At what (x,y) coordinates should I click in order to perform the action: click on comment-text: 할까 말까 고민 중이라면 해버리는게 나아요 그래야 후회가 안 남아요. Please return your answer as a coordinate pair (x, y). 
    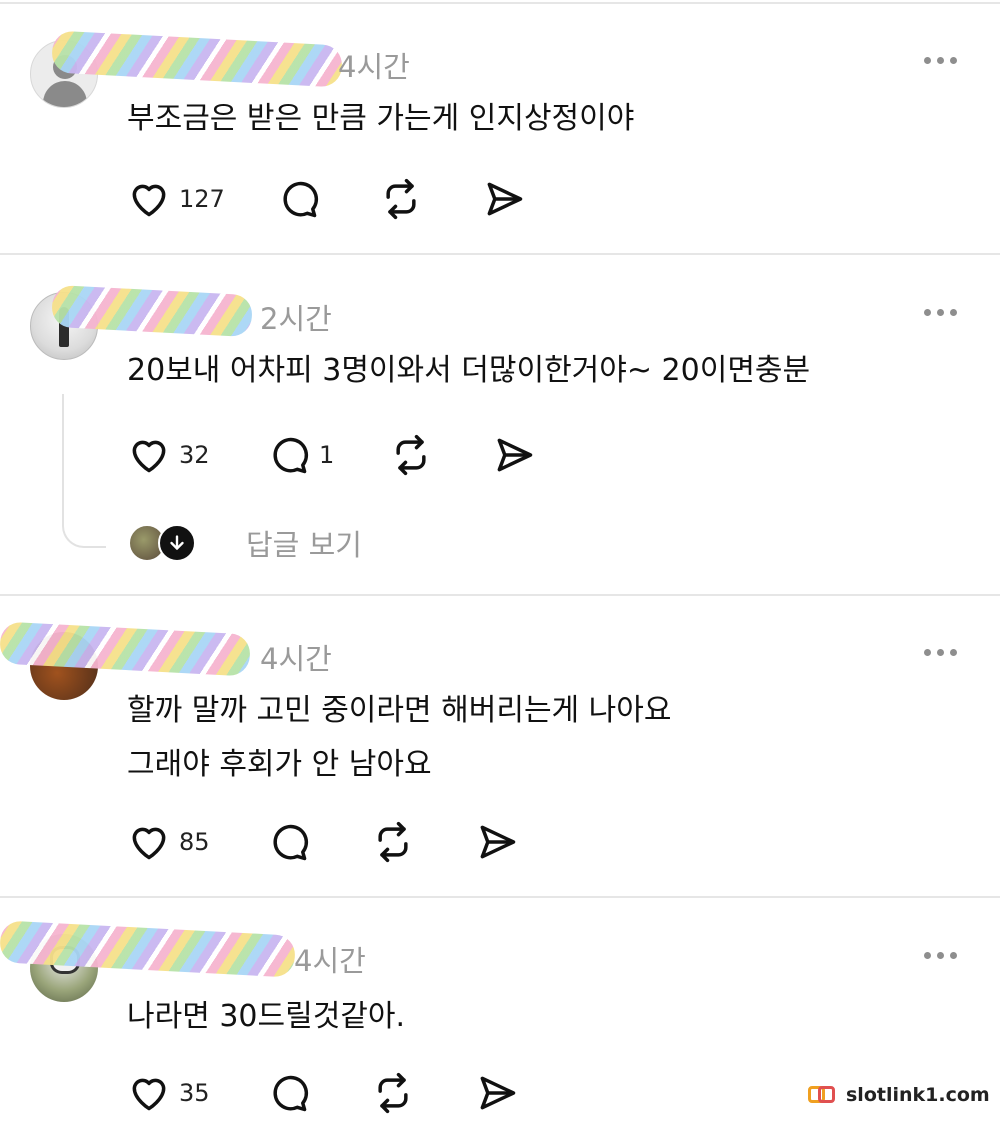
    Looking at the image, I should click on (399, 737).